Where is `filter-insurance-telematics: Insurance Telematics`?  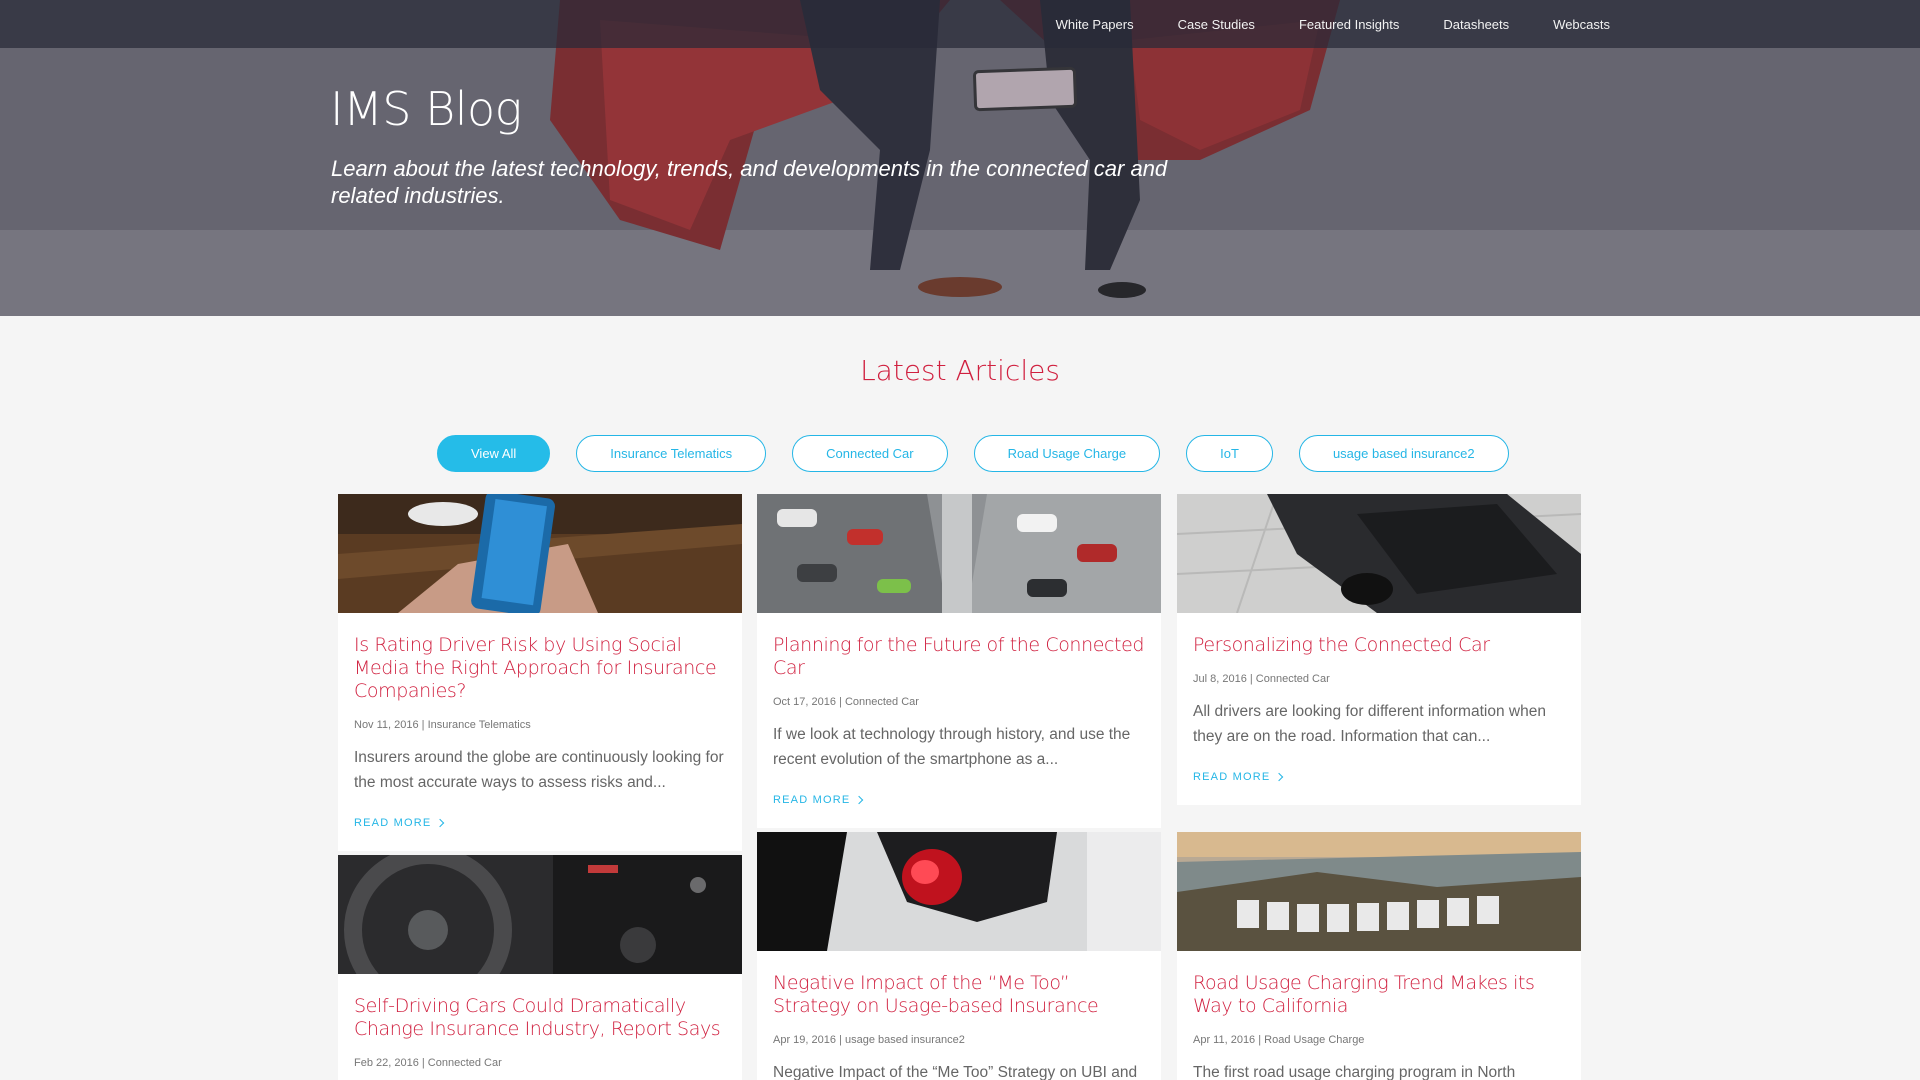 filter-insurance-telematics: Insurance Telematics is located at coordinates (671, 453).